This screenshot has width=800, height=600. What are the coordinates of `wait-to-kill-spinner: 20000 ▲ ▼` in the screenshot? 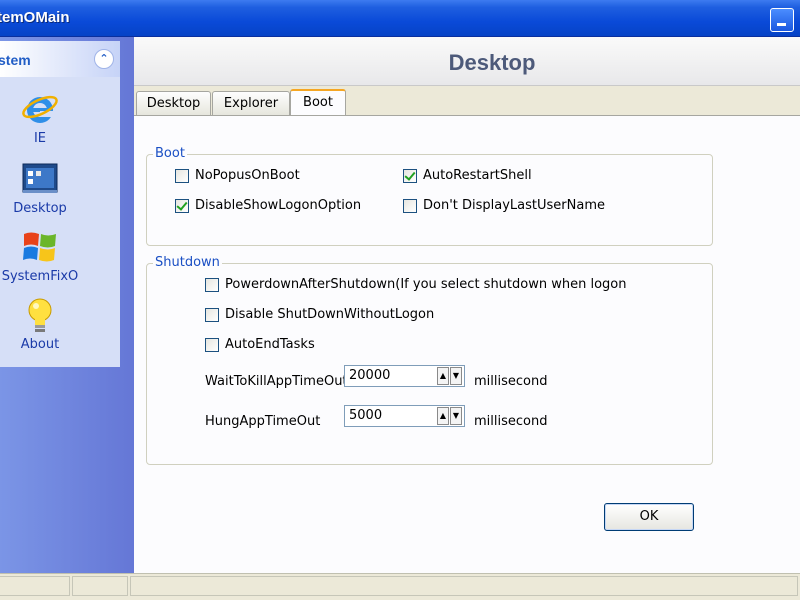 It's located at (404, 376).